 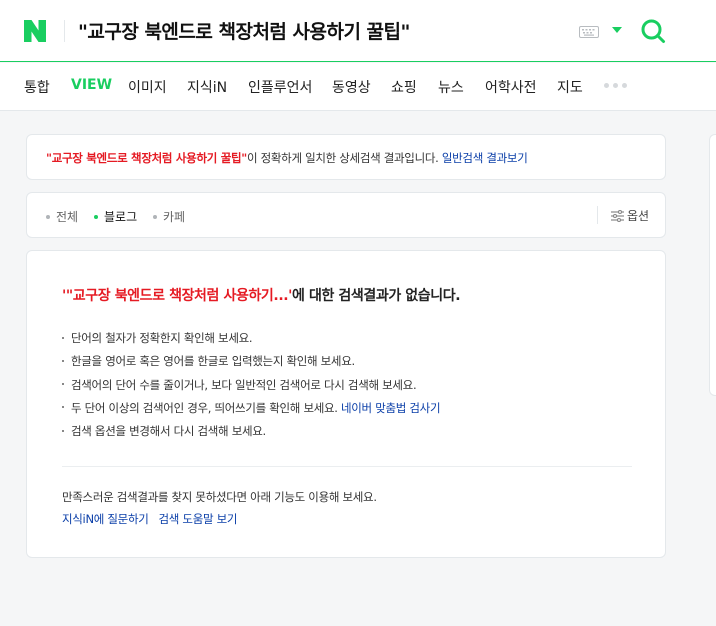 I want to click on spell-checker-link: 네이버 맞춤법 검사기, so click(x=391, y=408).